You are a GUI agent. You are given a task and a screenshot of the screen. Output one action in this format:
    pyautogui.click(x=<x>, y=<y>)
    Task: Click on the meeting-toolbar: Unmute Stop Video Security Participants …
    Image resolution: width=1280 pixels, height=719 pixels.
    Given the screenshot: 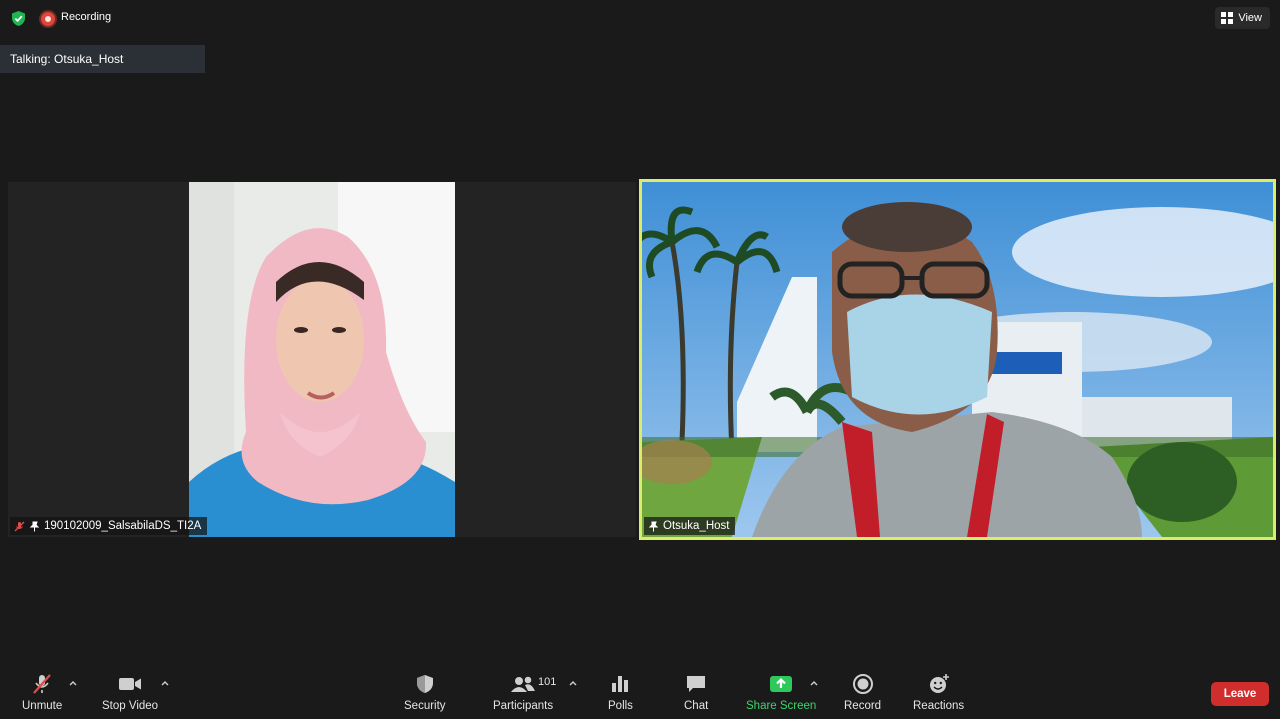 What is the action you would take?
    pyautogui.click(x=640, y=690)
    